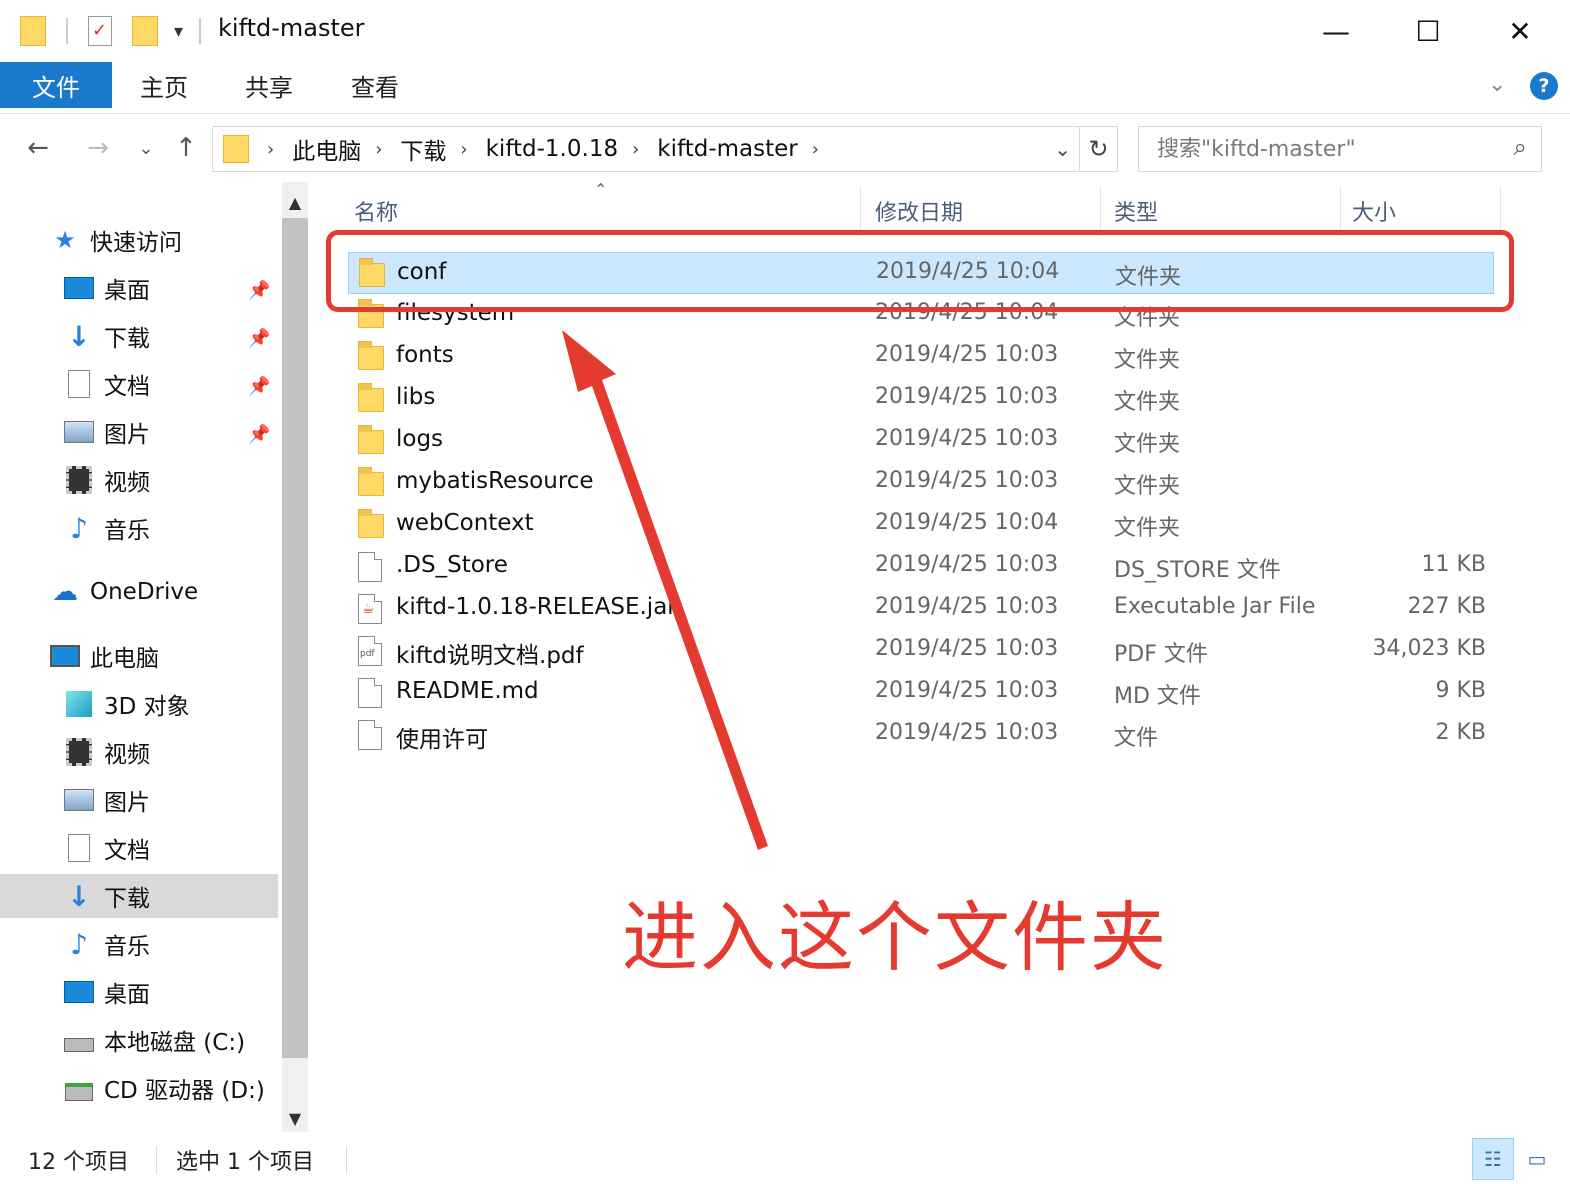 Image resolution: width=1570 pixels, height=1184 pixels. Describe the element at coordinates (1429, 648) in the screenshot. I see `file-size: 34,023 KB` at that location.